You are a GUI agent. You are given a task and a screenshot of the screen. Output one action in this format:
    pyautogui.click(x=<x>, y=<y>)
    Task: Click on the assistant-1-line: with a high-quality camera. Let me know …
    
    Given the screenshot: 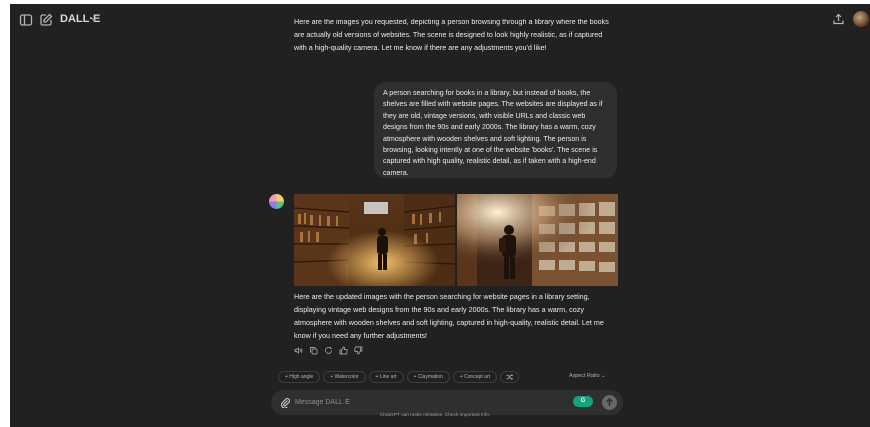 What is the action you would take?
    pyautogui.click(x=420, y=47)
    